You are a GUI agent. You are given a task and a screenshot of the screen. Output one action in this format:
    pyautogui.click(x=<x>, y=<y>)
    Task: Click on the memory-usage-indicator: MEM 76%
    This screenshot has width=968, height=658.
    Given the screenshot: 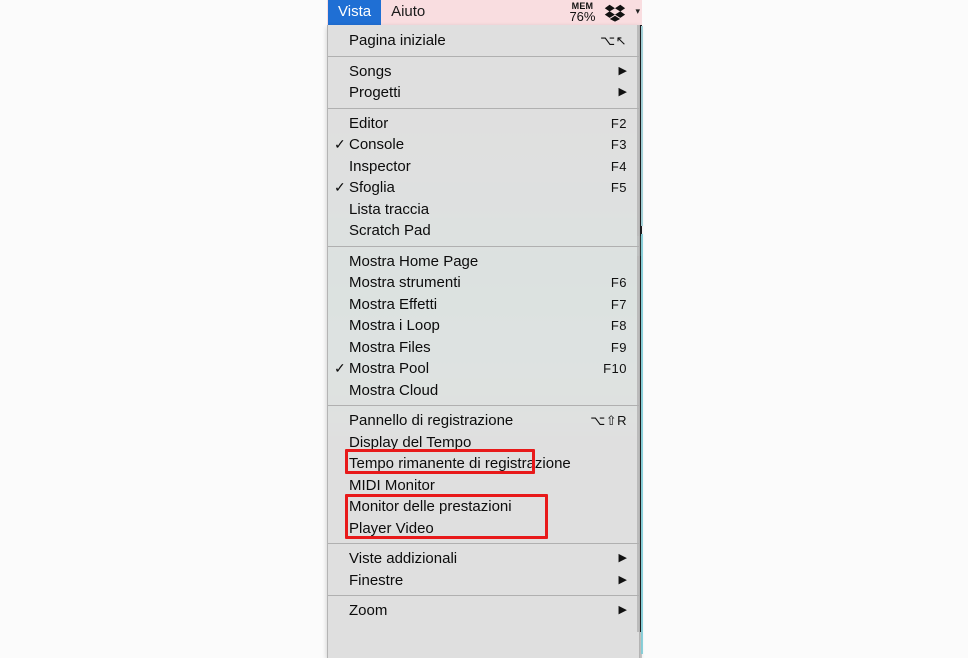 What is the action you would take?
    pyautogui.click(x=582, y=13)
    